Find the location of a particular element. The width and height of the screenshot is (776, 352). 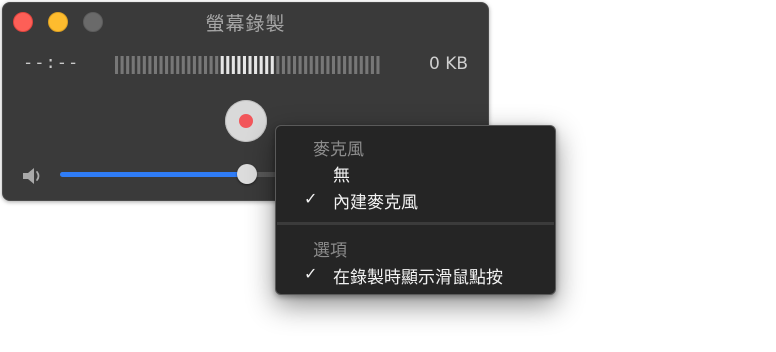

menu-item-label: 無 is located at coordinates (341, 176).